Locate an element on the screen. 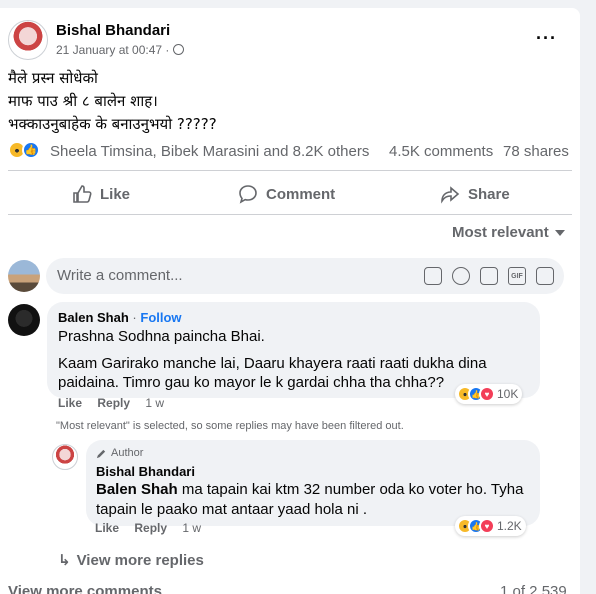 The image size is (596, 594). share-label: Share is located at coordinates (489, 194).